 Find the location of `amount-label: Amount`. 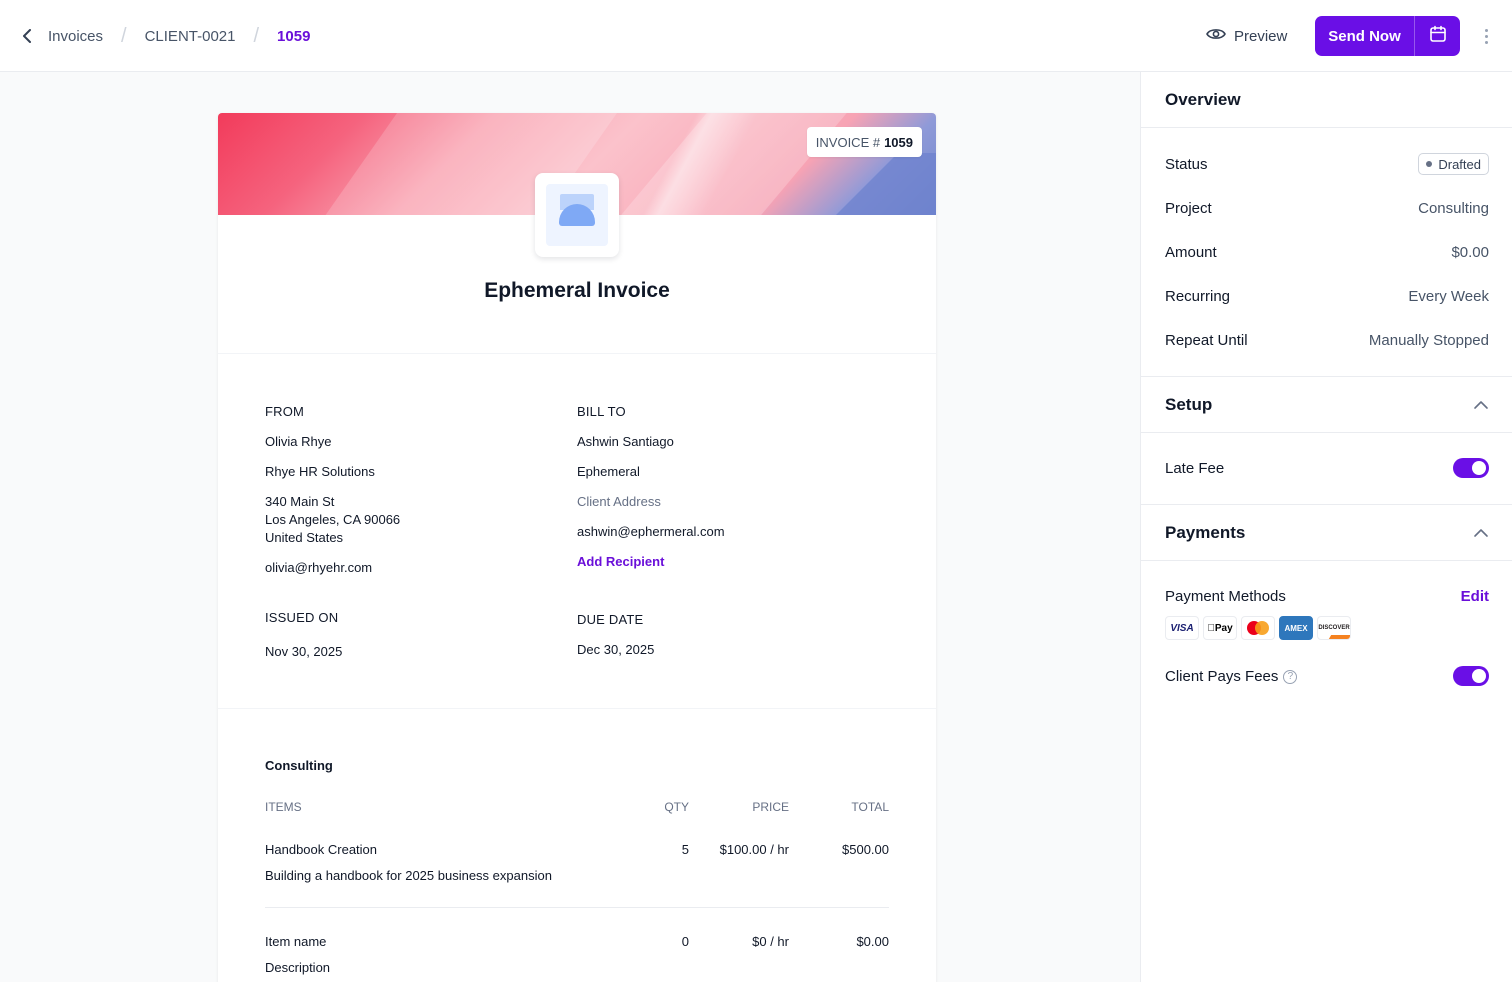

amount-label: Amount is located at coordinates (1191, 252).